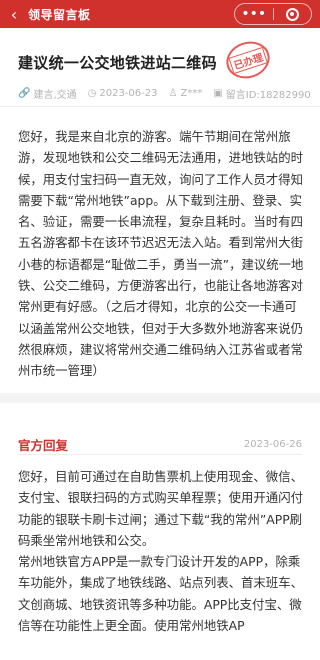 The height and width of the screenshot is (660, 320). What do you see at coordinates (160, 398) in the screenshot?
I see `section-gap` at bounding box center [160, 398].